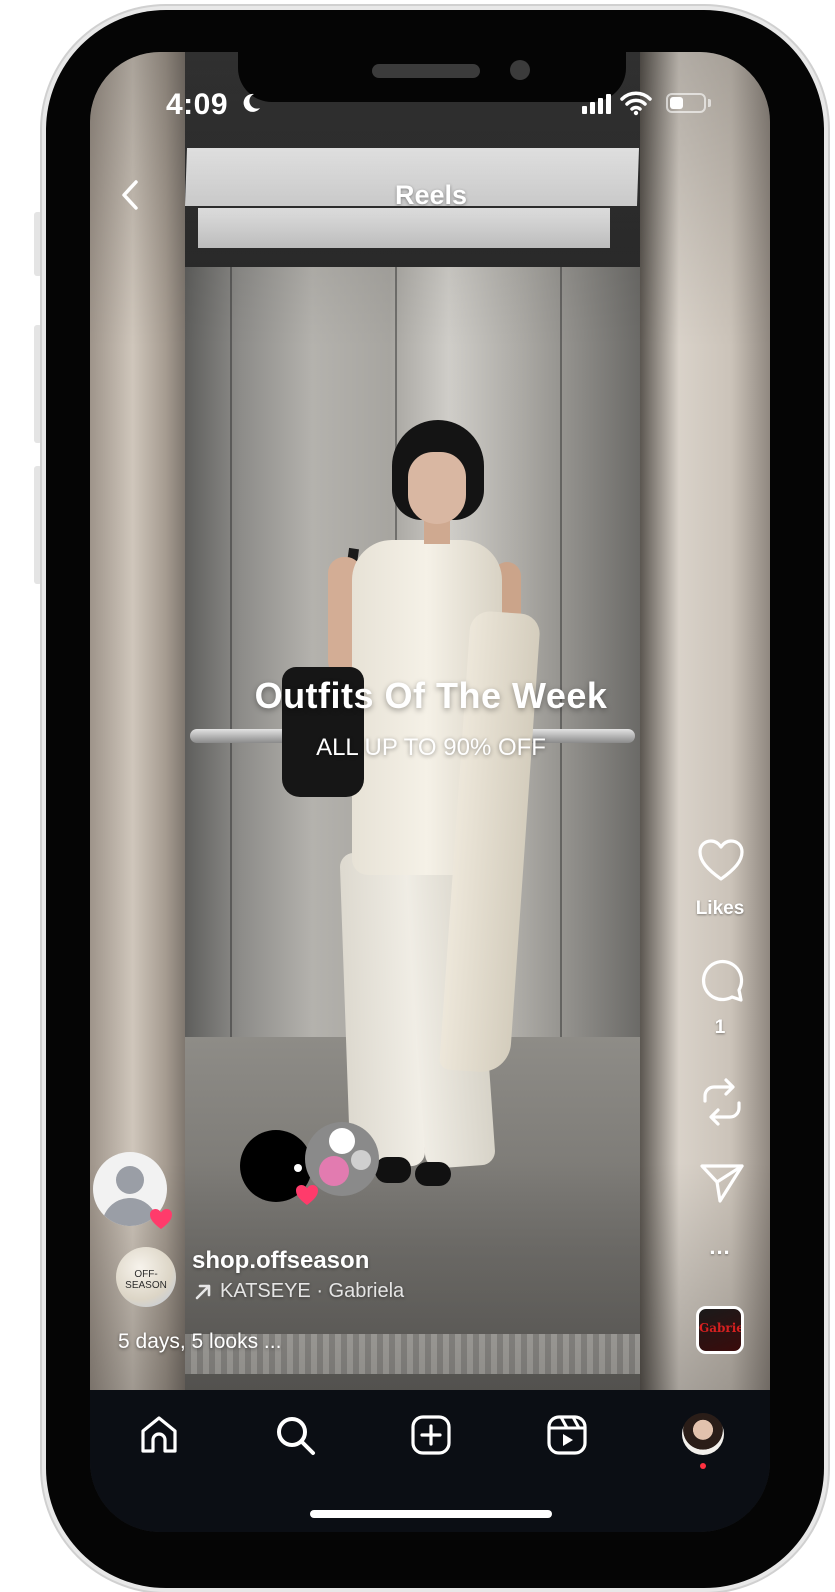  Describe the element at coordinates (721, 860) in the screenshot. I see `heart-icon` at that location.